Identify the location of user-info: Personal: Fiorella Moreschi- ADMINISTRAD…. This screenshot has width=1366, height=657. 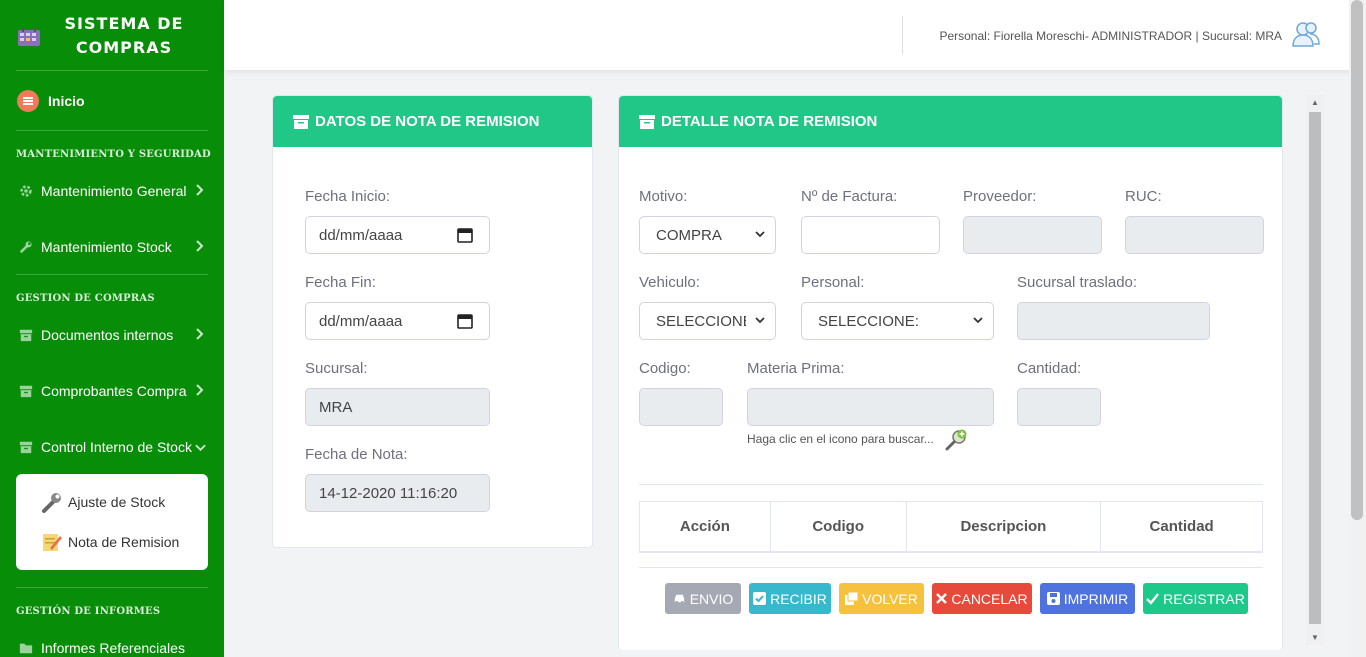
(1110, 36).